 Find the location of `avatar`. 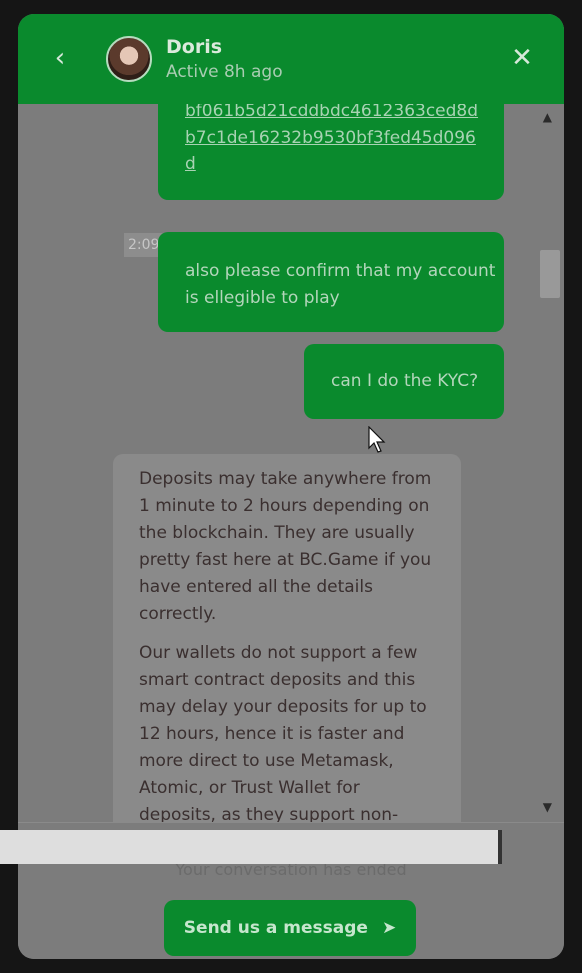

avatar is located at coordinates (129, 59).